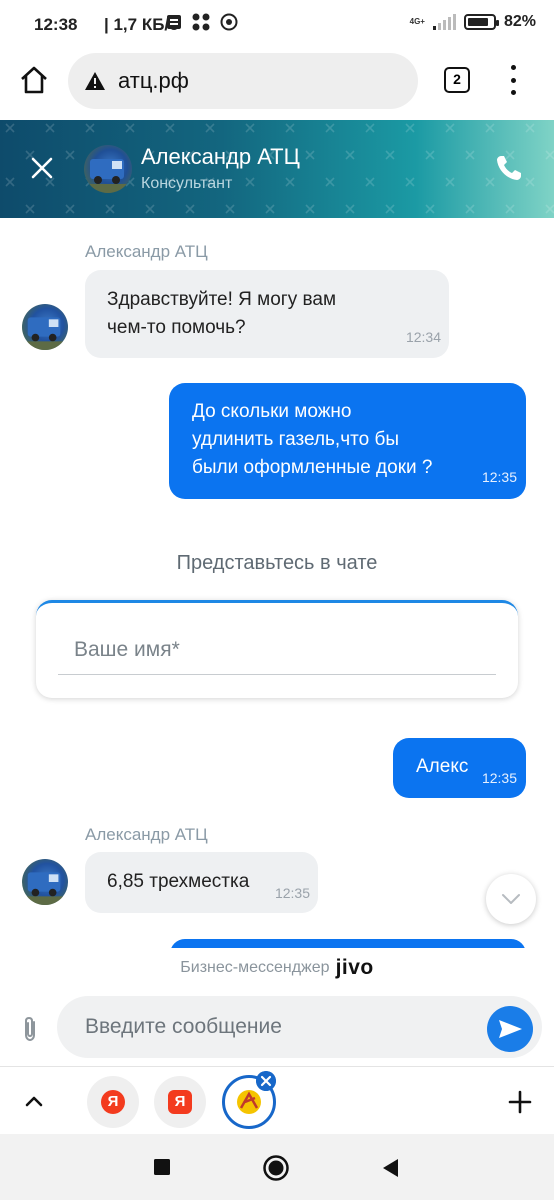  I want to click on back-icon, so click(390, 1168).